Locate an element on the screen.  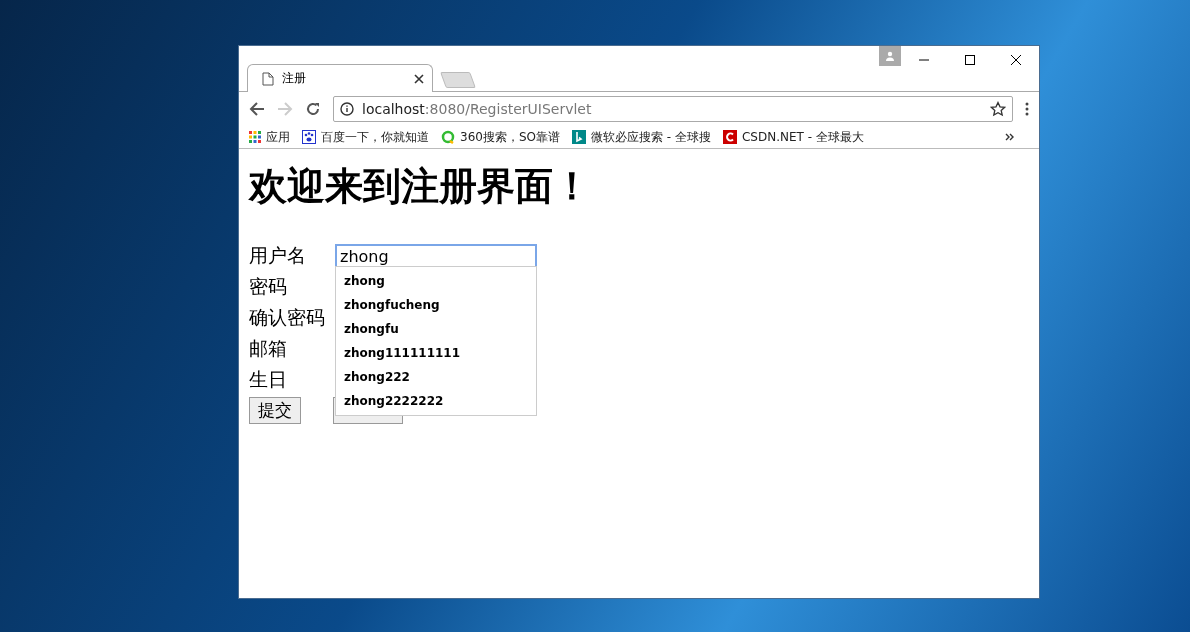
more-bookmarks-icon is located at coordinates (1010, 137).